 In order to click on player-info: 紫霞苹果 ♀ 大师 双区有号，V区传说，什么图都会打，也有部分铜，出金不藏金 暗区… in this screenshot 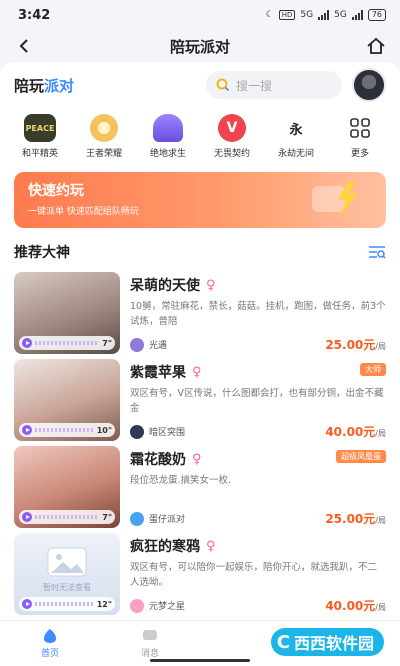, I will do `click(253, 402)`.